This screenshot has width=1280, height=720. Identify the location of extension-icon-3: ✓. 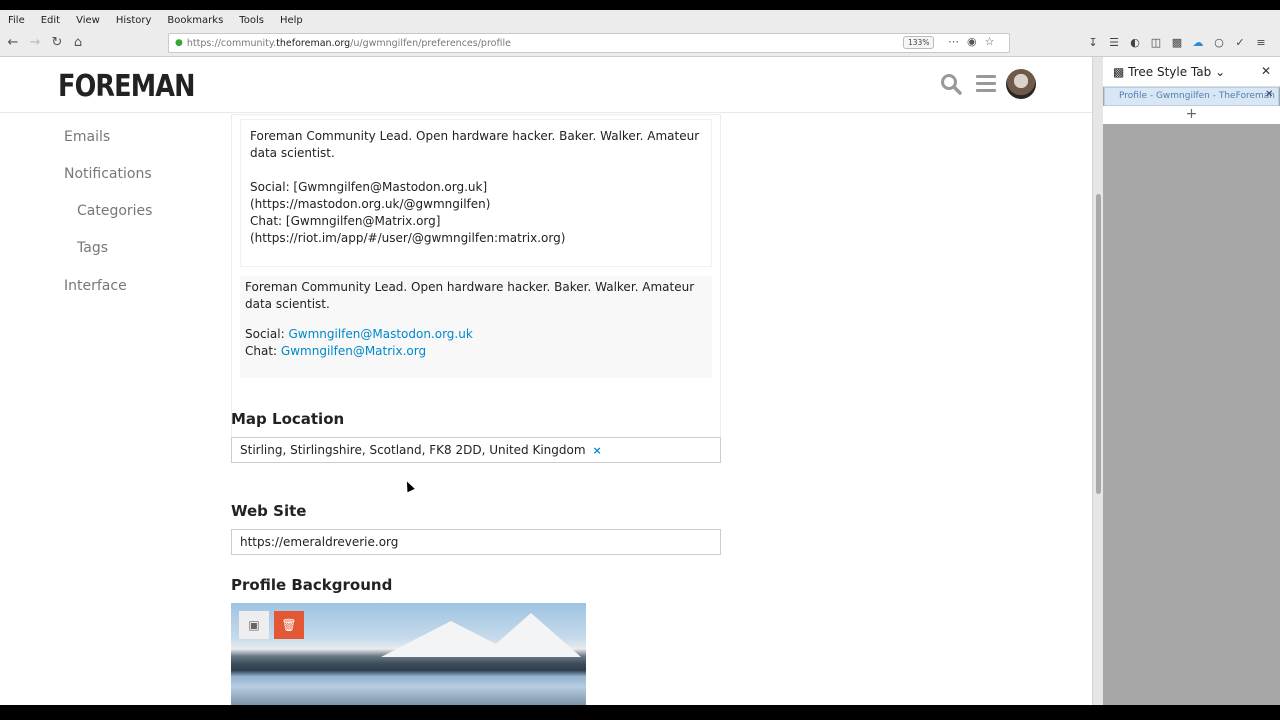
(1240, 42).